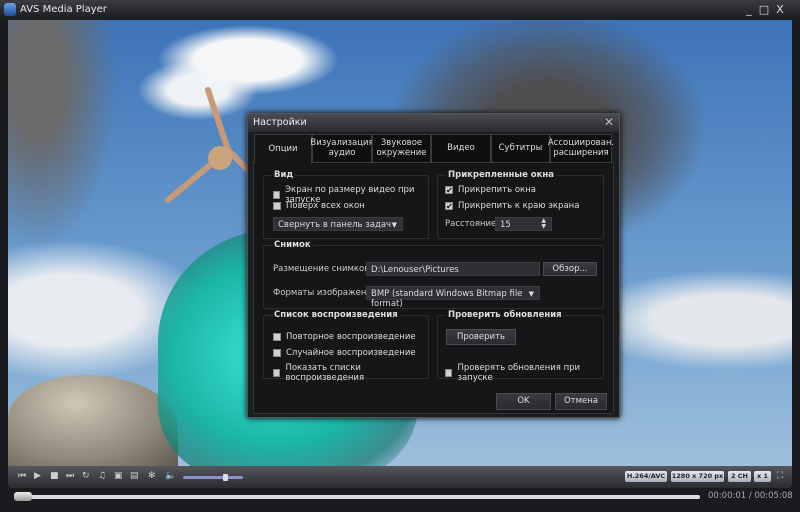  Describe the element at coordinates (481, 337) in the screenshot. I see `check-updates-button: Проверить` at that location.